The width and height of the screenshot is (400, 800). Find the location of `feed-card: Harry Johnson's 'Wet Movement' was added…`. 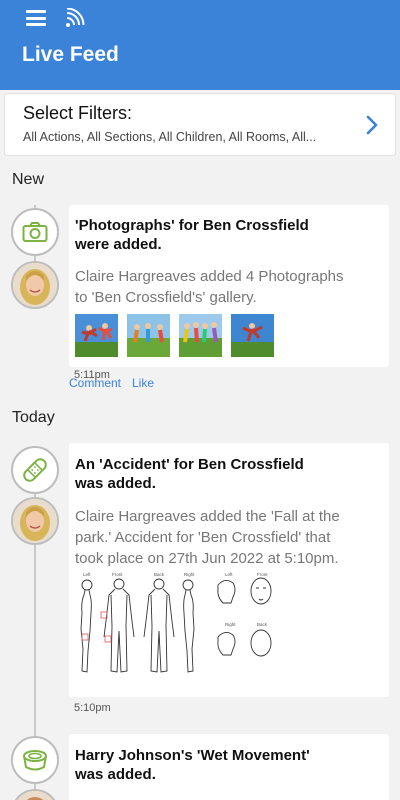

feed-card: Harry Johnson's 'Wet Movement' was added… is located at coordinates (229, 767).